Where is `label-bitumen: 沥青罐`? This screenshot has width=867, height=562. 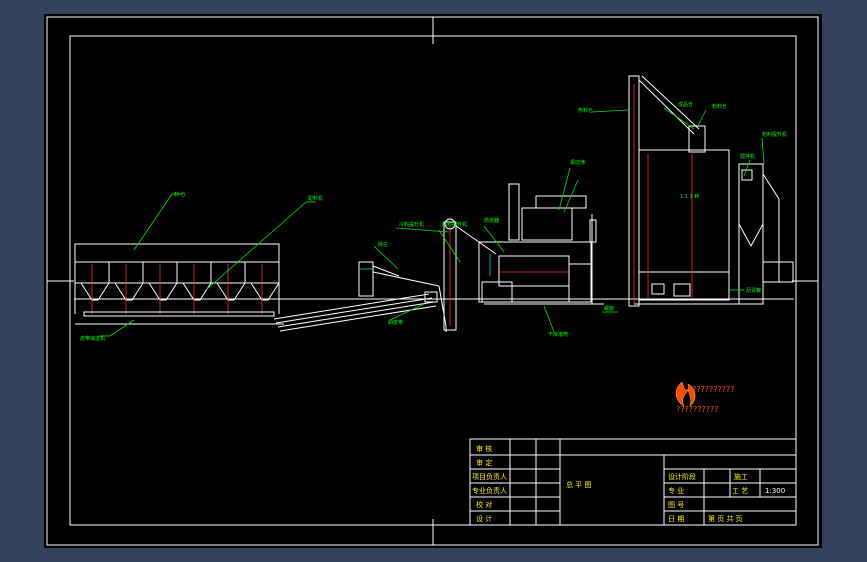
label-bitumen: 沥青罐 is located at coordinates (753, 290).